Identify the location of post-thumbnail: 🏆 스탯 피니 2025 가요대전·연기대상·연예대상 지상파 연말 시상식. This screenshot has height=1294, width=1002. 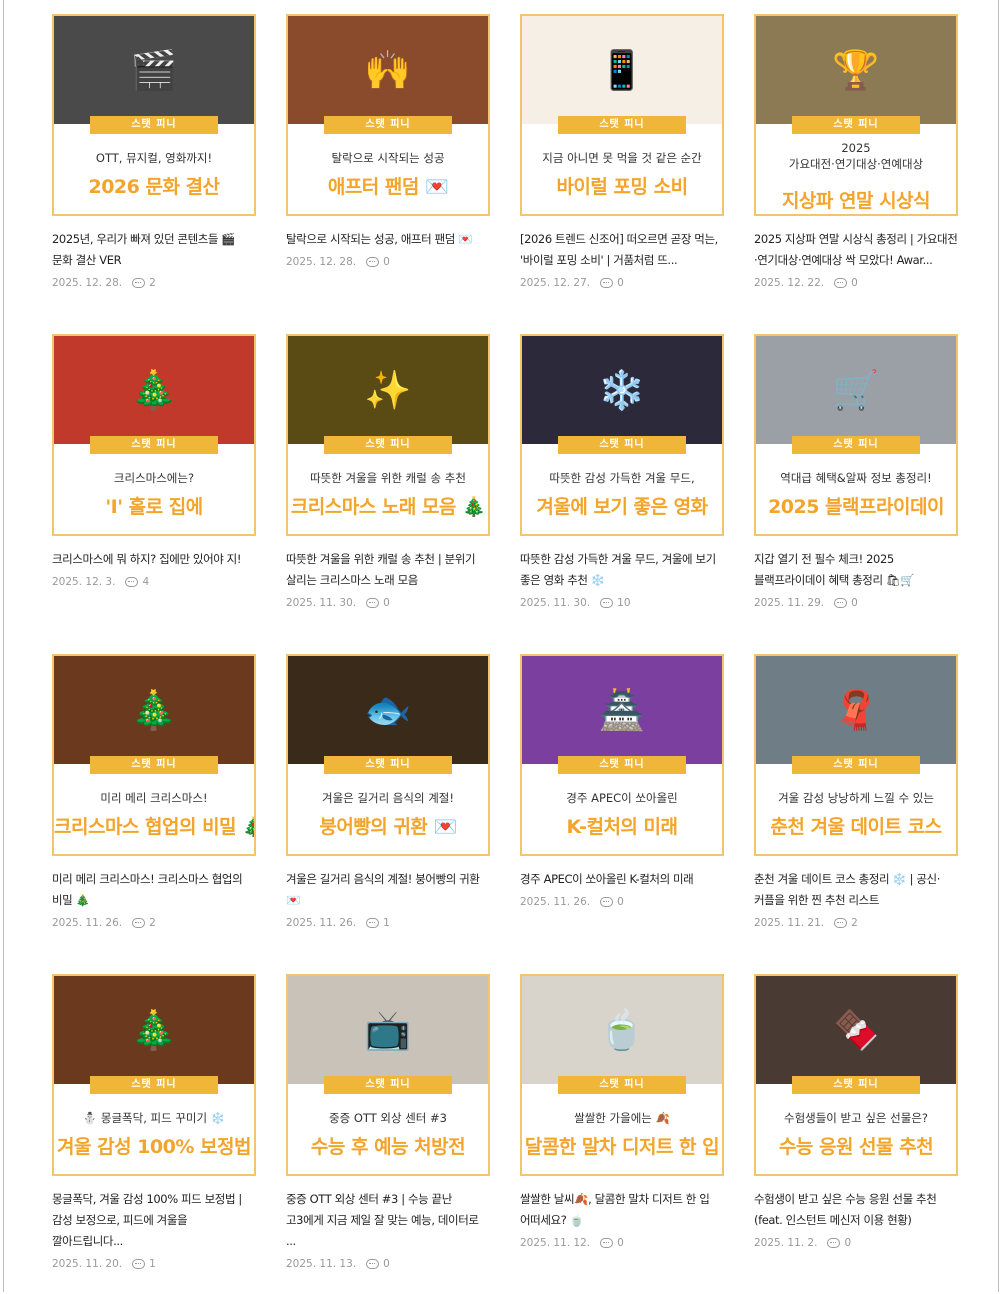
(856, 115).